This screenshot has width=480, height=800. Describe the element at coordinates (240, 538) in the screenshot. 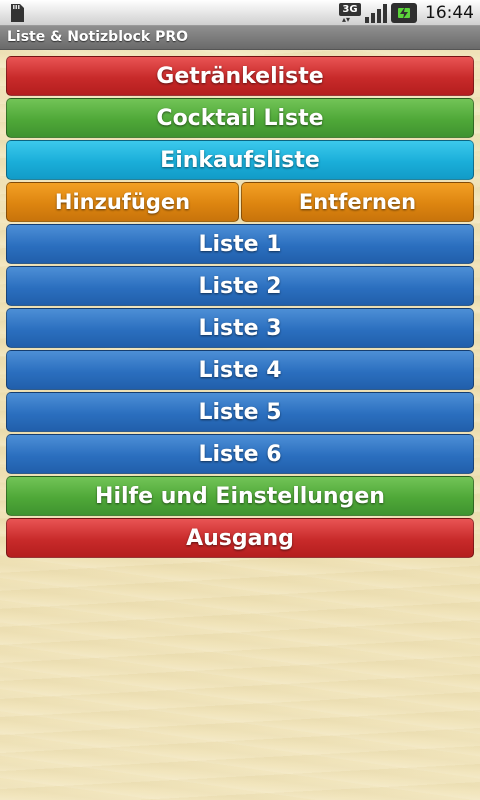

I see `ausgang-button: Ausgang` at that location.